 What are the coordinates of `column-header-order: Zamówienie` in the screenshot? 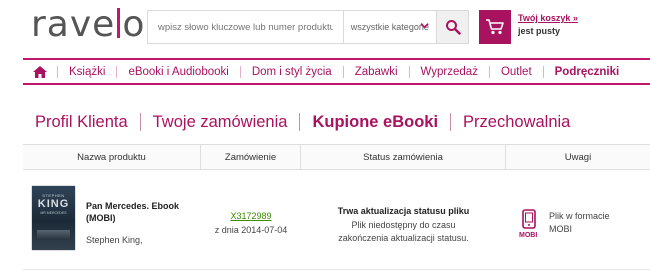 It's located at (251, 157).